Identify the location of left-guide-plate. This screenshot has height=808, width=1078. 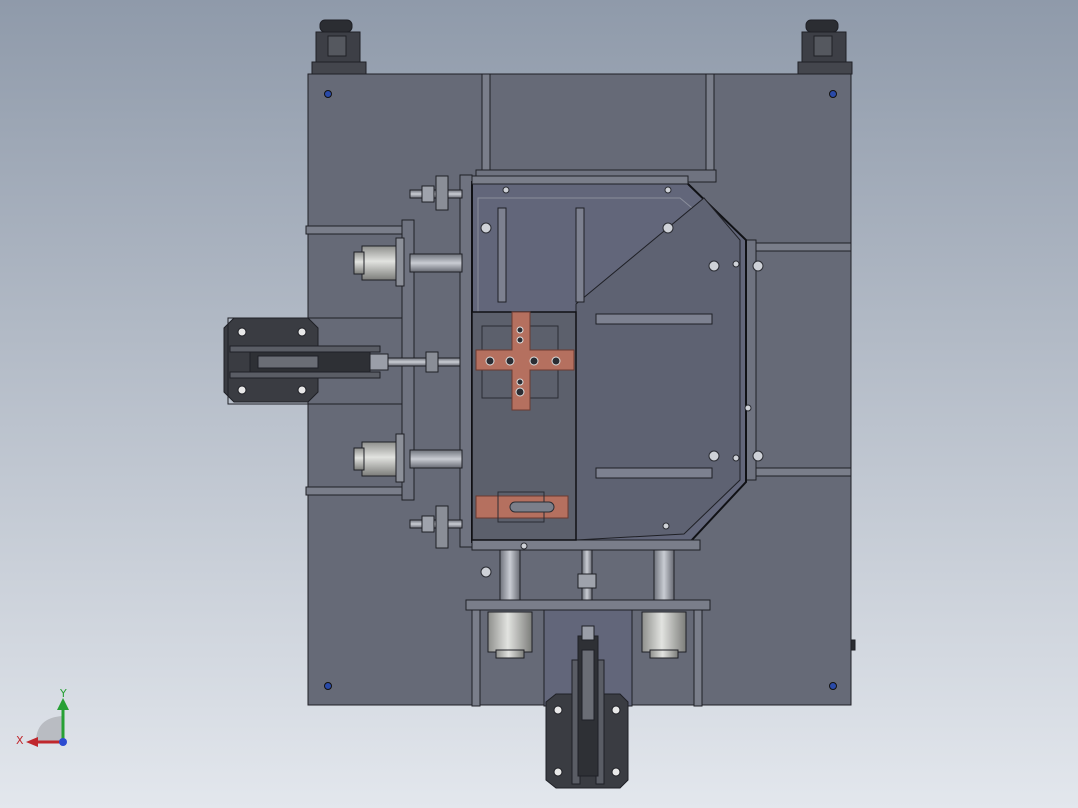
(466, 361).